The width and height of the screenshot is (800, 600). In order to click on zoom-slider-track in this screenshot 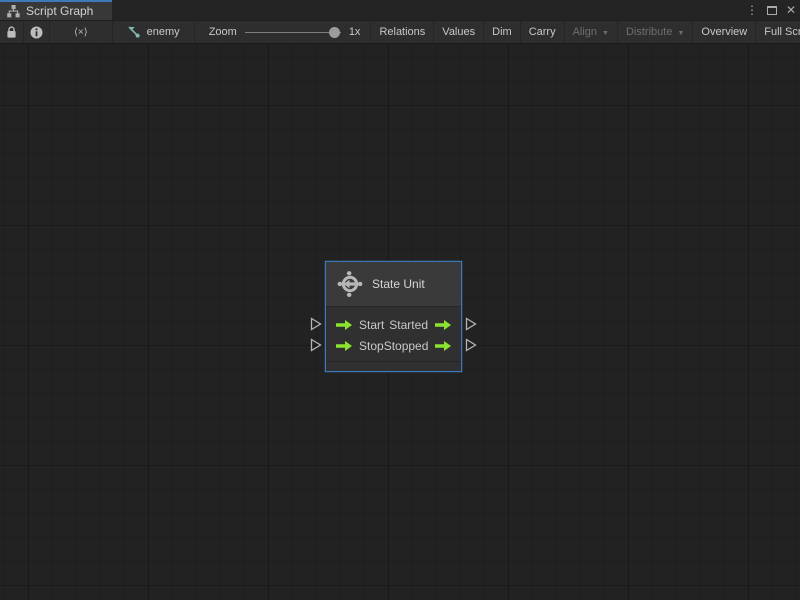, I will do `click(292, 32)`.